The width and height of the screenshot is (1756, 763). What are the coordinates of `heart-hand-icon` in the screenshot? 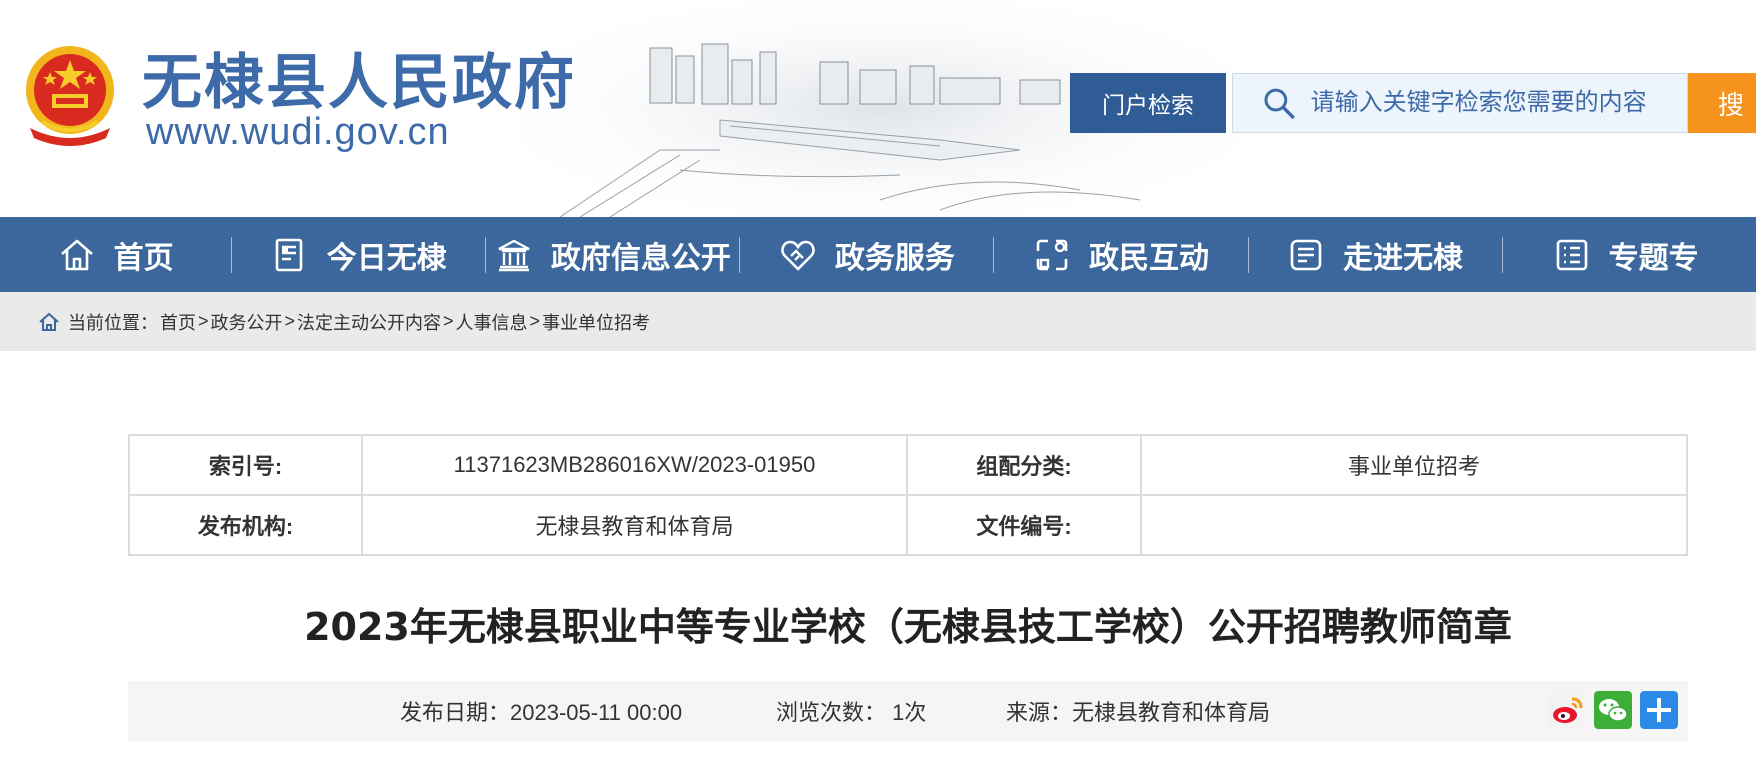 It's located at (798, 255).